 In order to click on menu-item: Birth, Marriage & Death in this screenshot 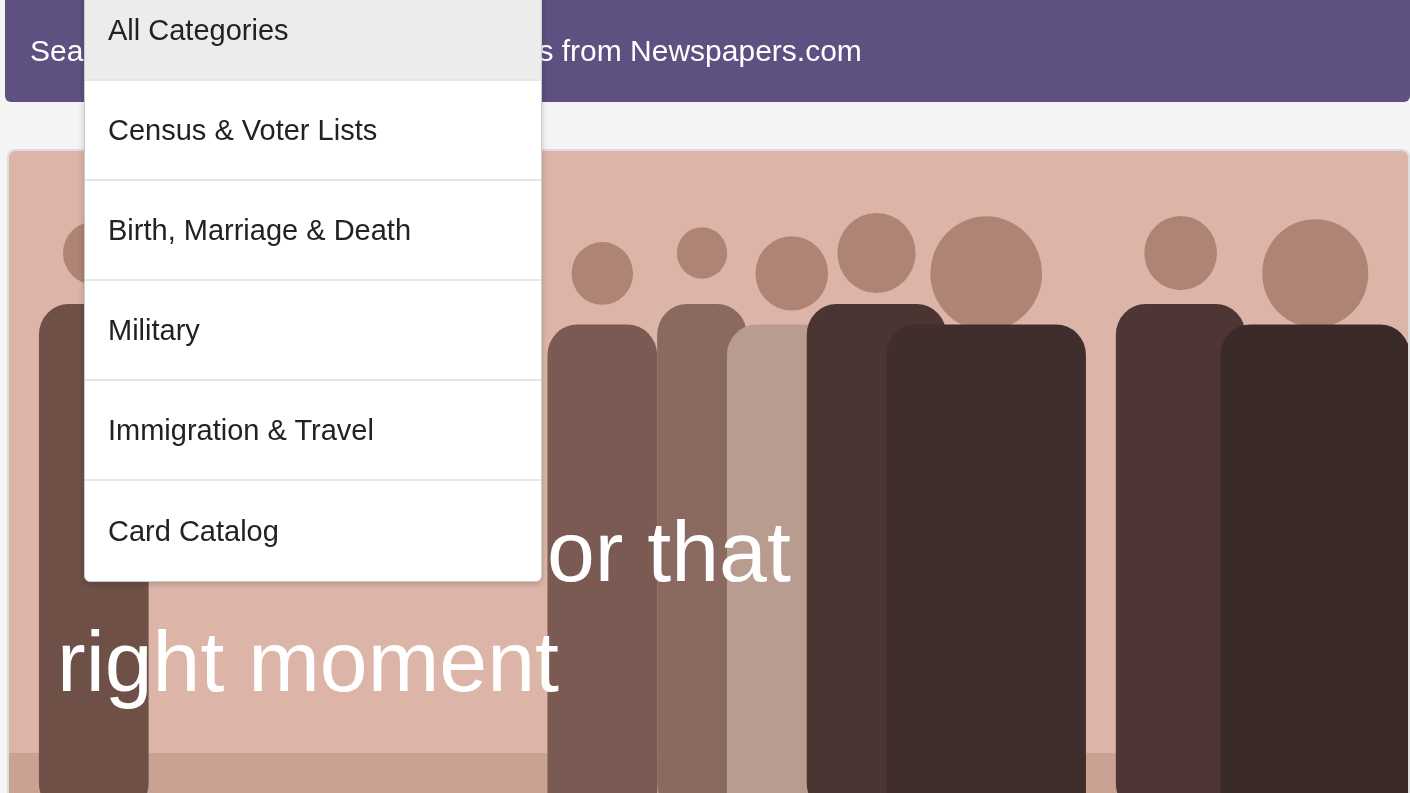, I will do `click(313, 231)`.